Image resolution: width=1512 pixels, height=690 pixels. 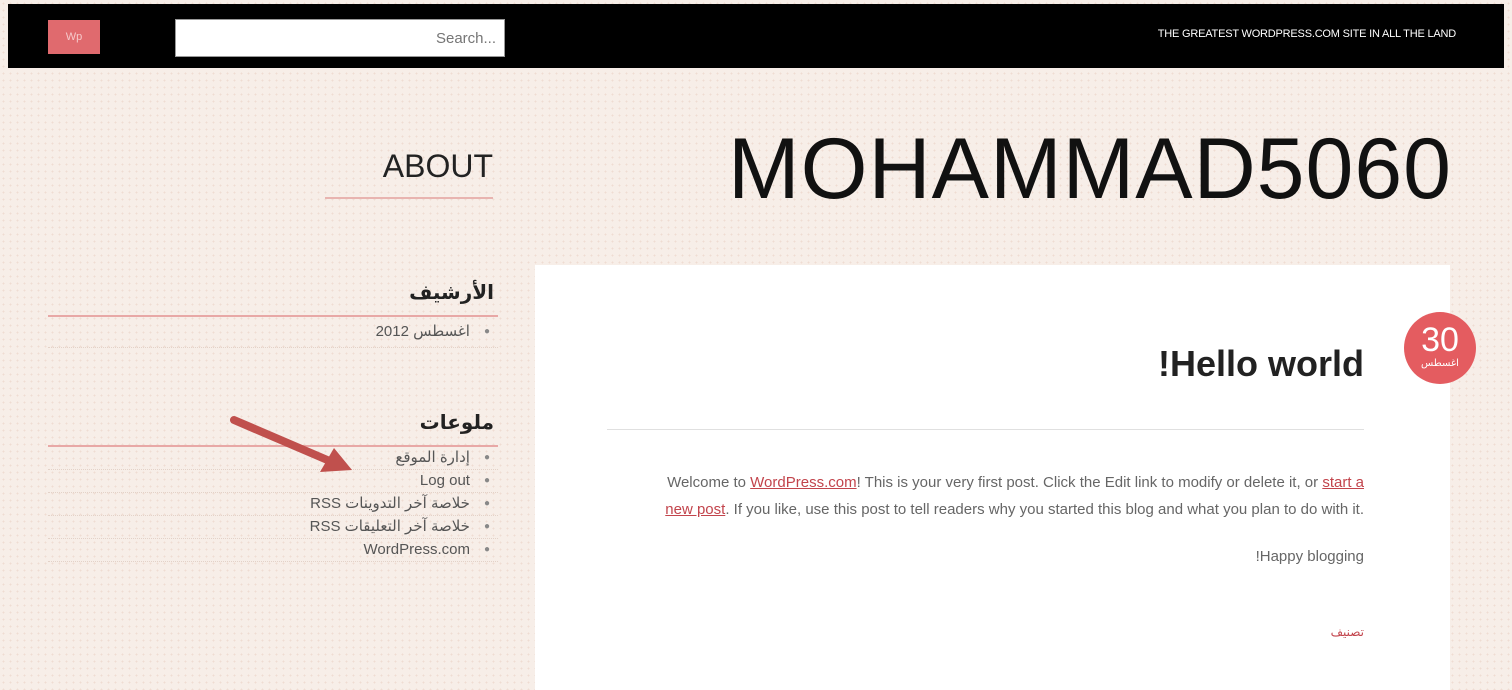 I want to click on meta-item-label: خلاصة آخر التعليقات RSS, so click(x=390, y=527).